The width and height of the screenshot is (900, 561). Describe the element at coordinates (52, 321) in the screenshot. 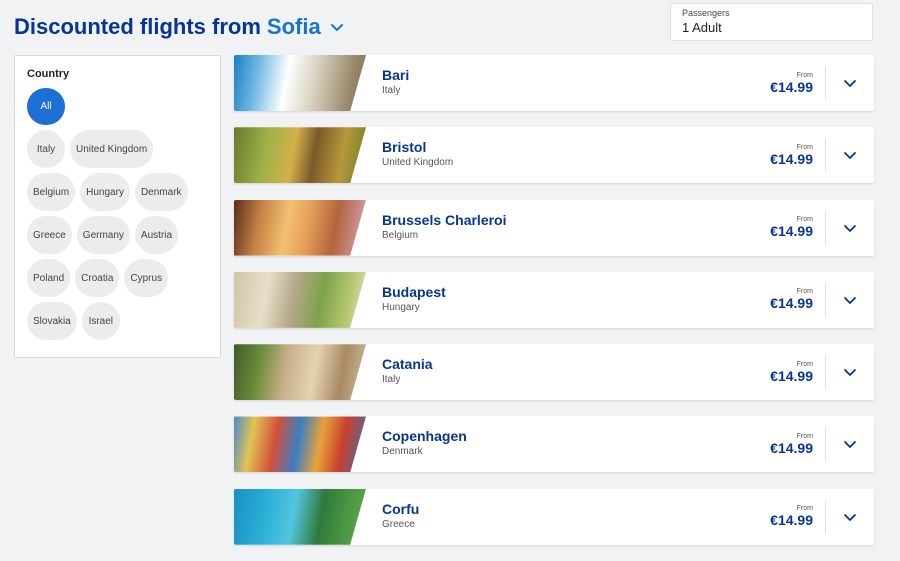

I see `country-chip-slovakia: Slovakia` at that location.